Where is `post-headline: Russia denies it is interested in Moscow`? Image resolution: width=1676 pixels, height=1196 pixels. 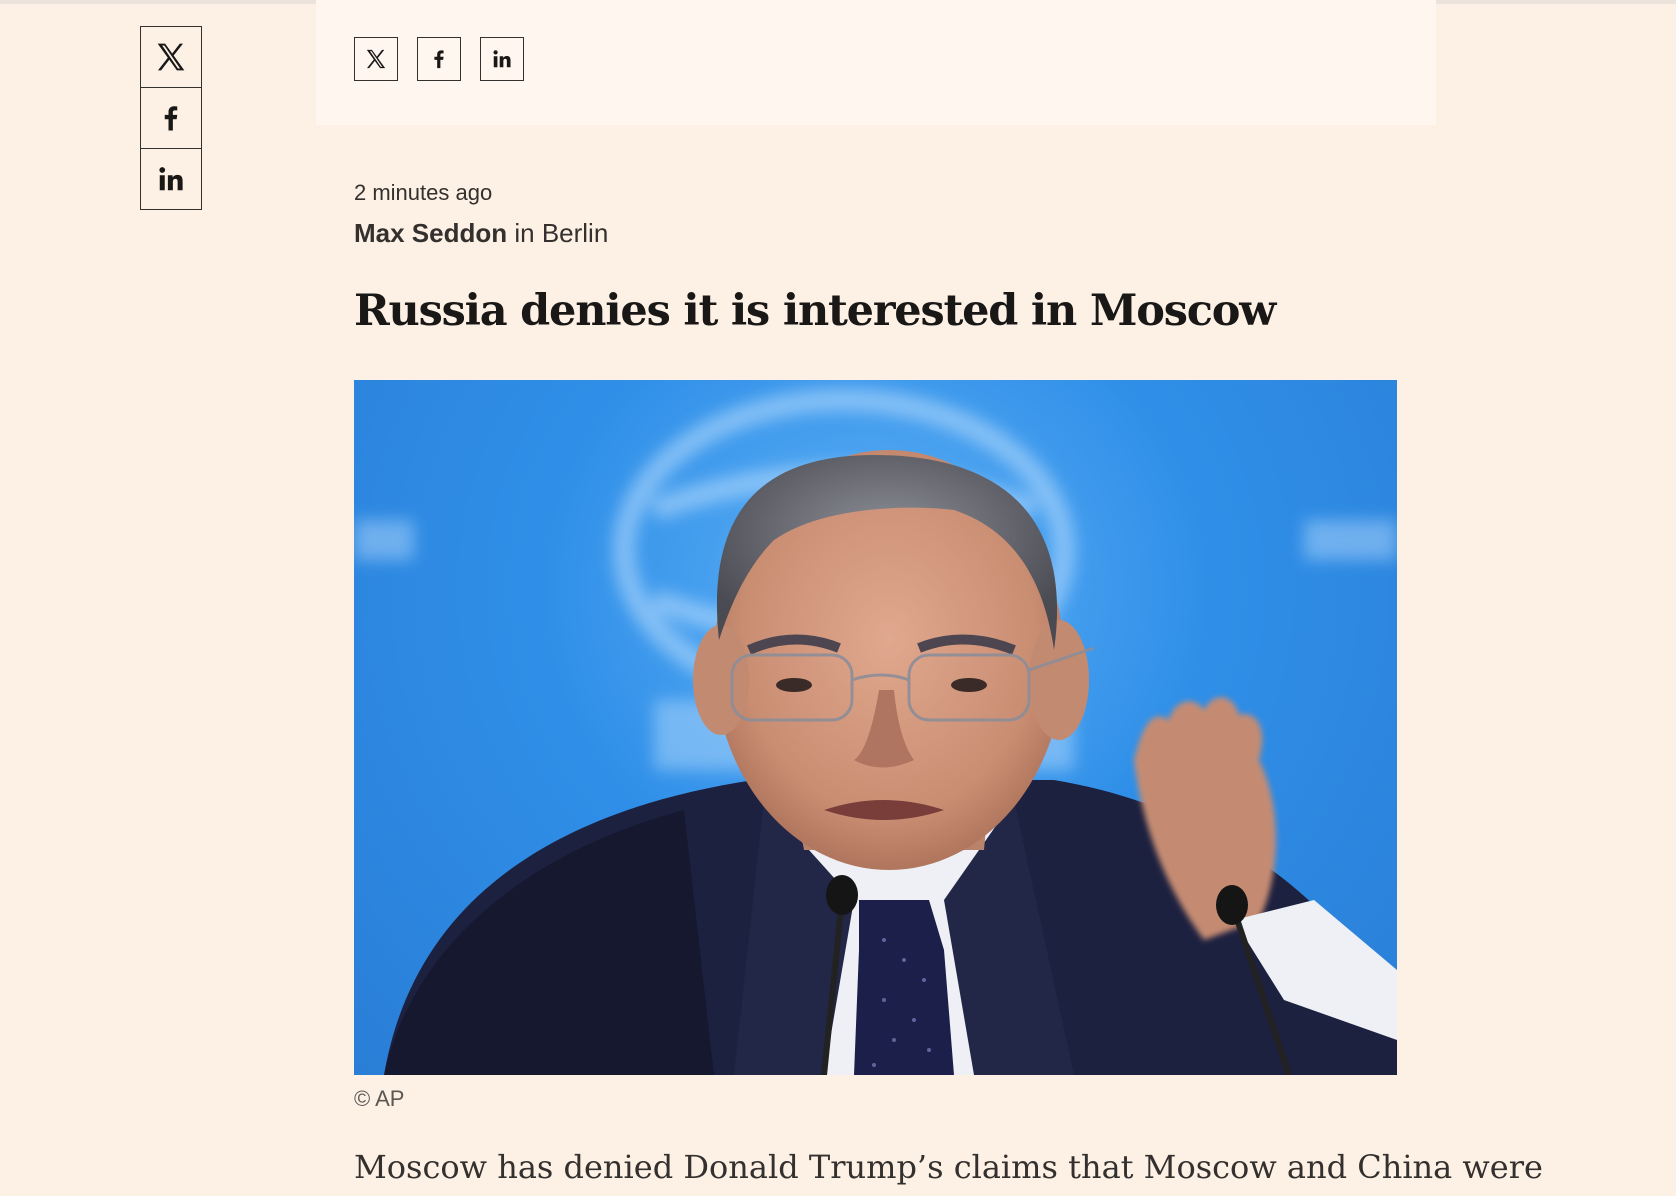 post-headline: Russia denies it is interested in Moscow is located at coordinates (815, 311).